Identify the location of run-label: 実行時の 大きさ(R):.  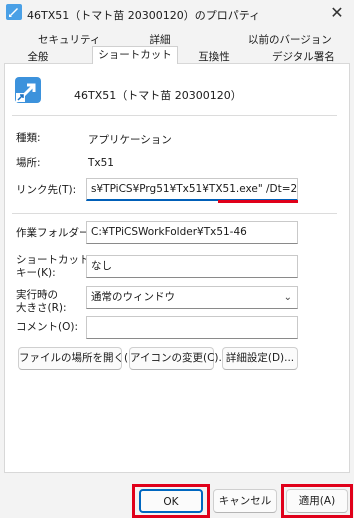
(41, 302).